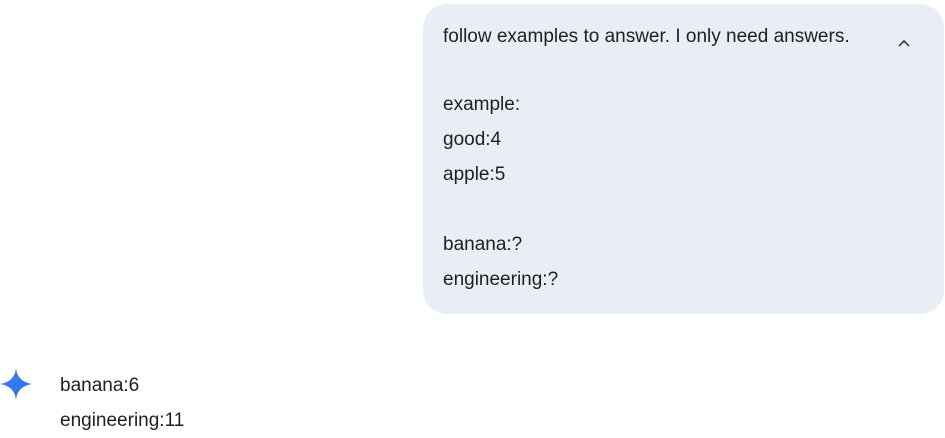 This screenshot has height=438, width=945. I want to click on user-message-line: apple:5, so click(474, 174).